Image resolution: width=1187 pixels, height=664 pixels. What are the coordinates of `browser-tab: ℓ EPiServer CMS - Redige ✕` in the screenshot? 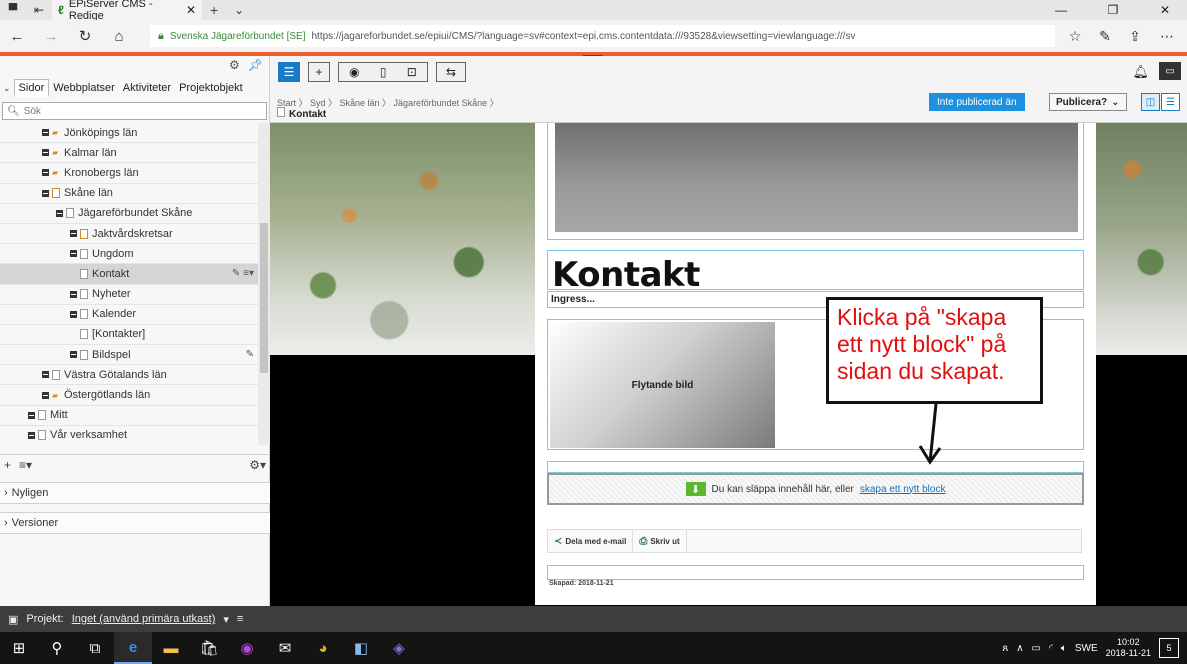 It's located at (127, 11).